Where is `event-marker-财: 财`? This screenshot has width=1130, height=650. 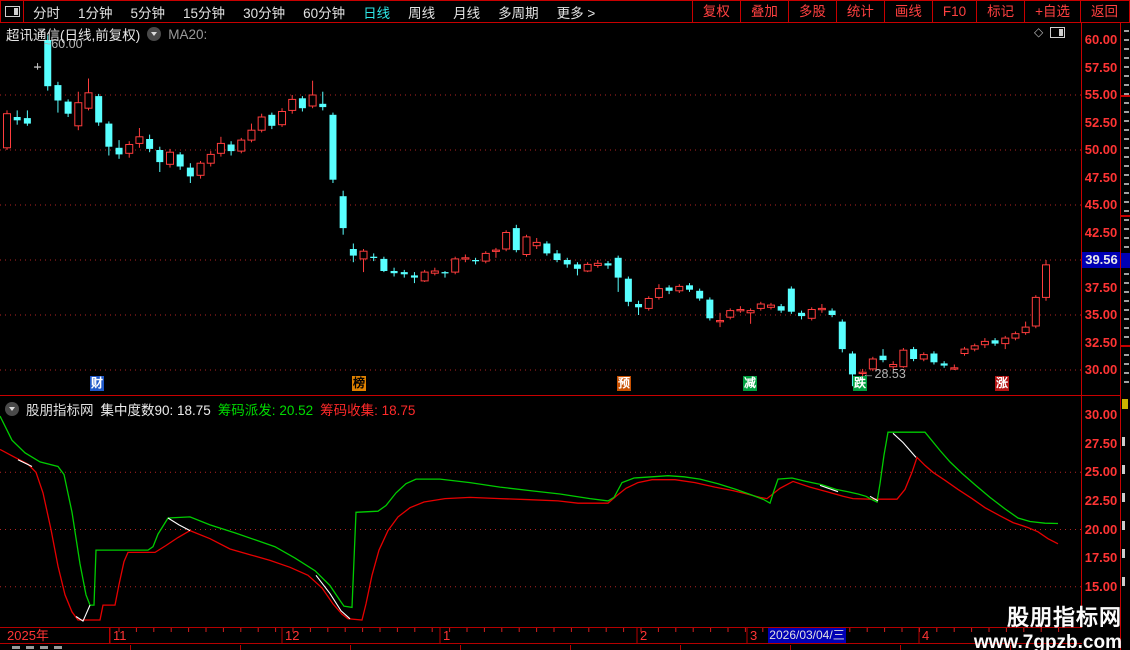
event-marker-财: 财 is located at coordinates (97, 383).